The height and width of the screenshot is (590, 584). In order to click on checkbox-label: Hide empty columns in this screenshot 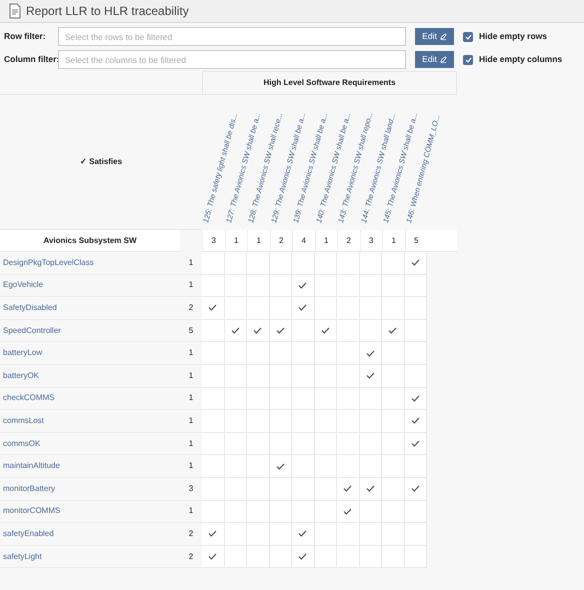, I will do `click(520, 59)`.